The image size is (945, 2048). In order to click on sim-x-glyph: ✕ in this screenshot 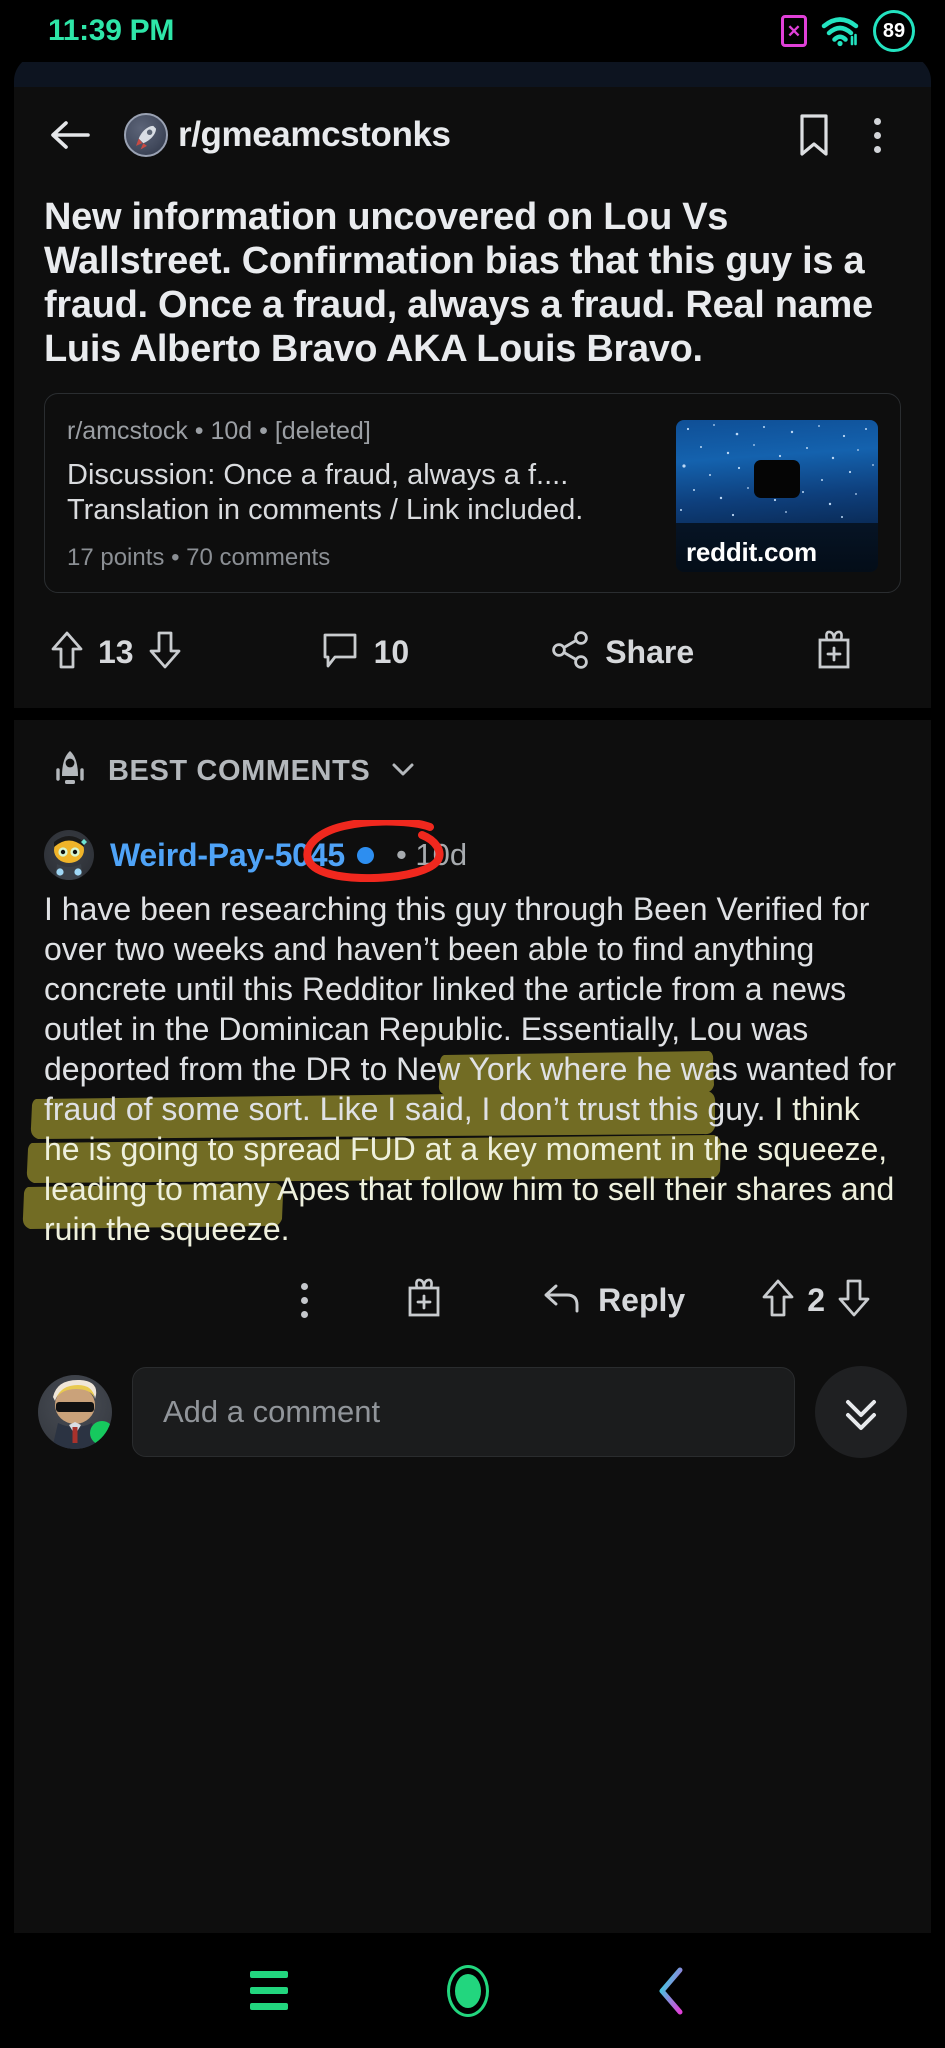, I will do `click(794, 31)`.